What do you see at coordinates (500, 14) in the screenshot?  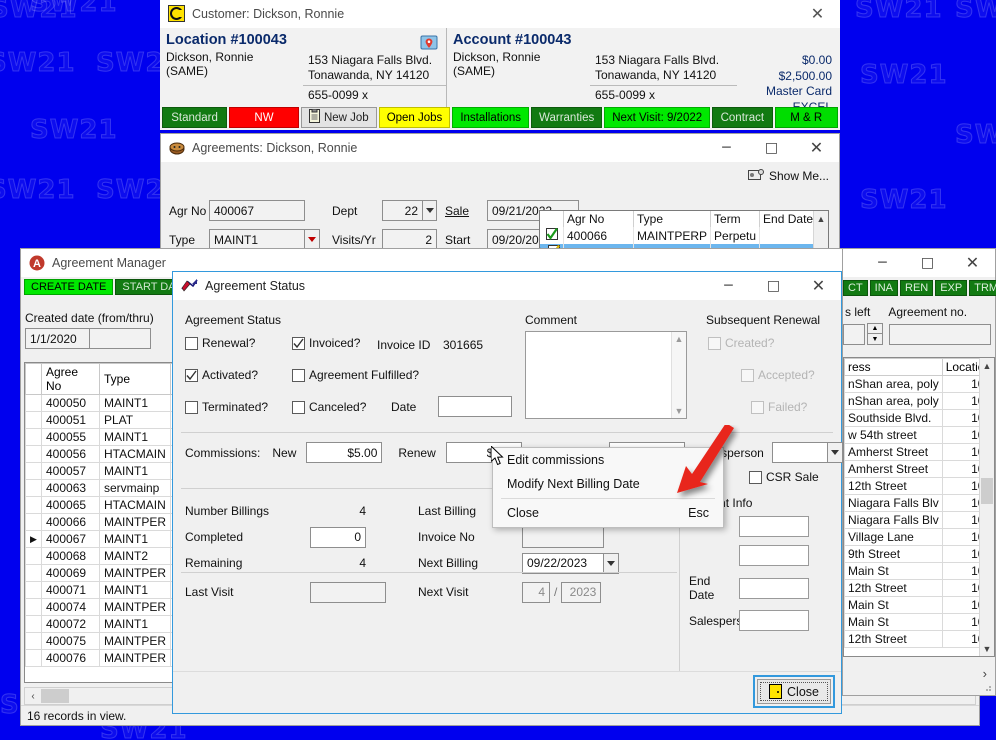 I see `customer-window-titlebar: Customer: Dickson, Ronnie ✕` at bounding box center [500, 14].